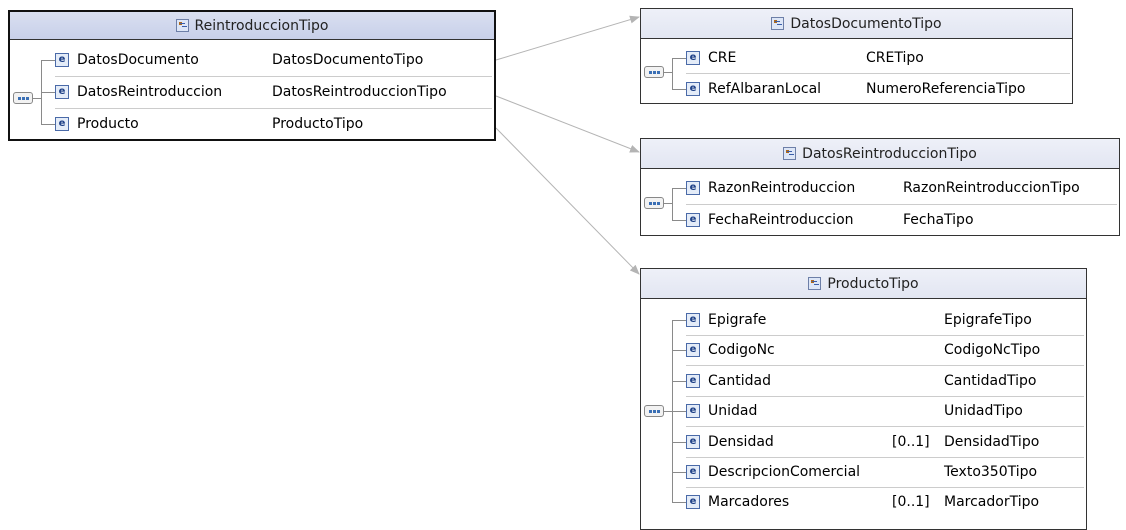 This screenshot has height=530, width=1126. I want to click on element-name-fecha-reintroduccion: FechaReintroduccion, so click(781, 220).